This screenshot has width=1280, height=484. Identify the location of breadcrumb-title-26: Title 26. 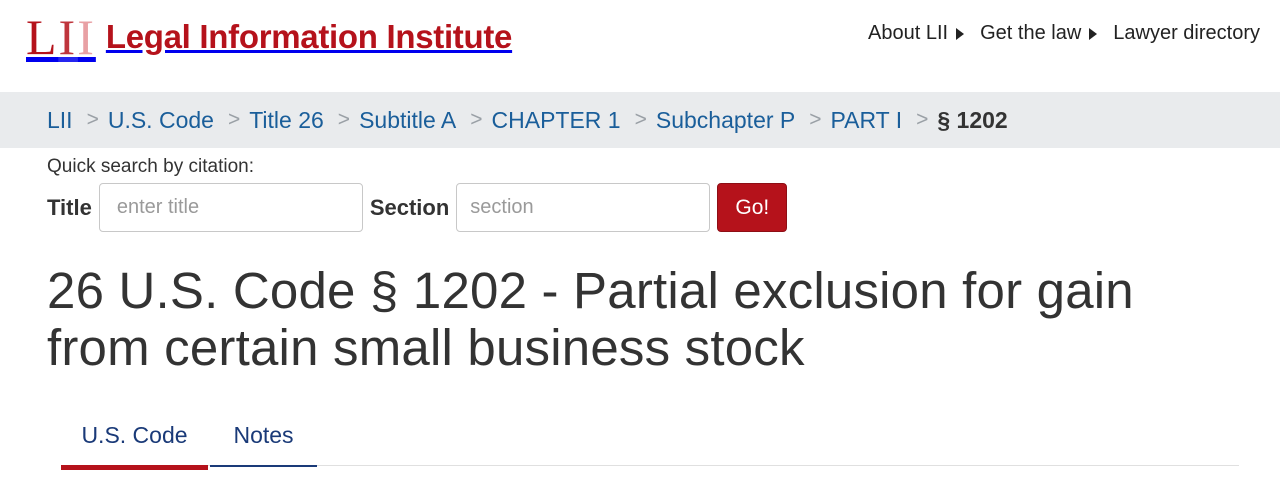
(286, 120).